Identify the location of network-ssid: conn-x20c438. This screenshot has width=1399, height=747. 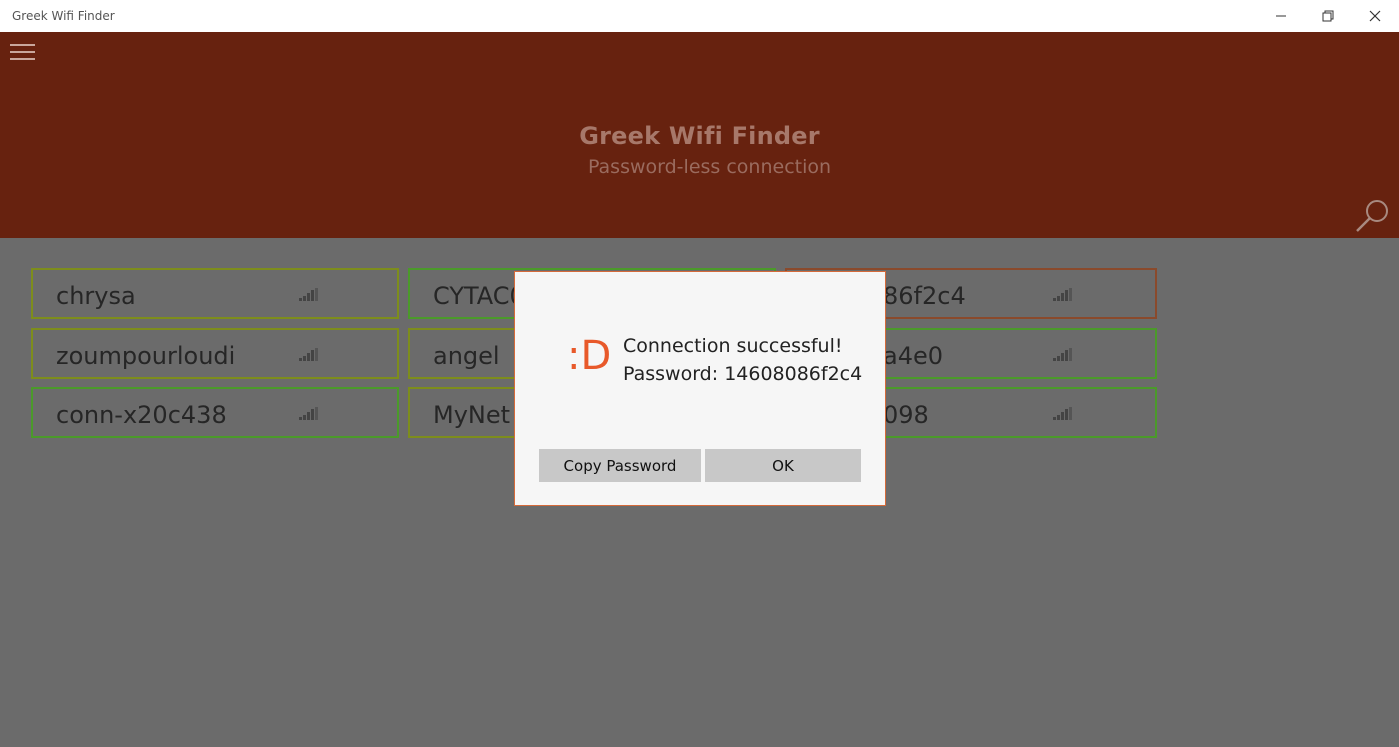
(141, 415).